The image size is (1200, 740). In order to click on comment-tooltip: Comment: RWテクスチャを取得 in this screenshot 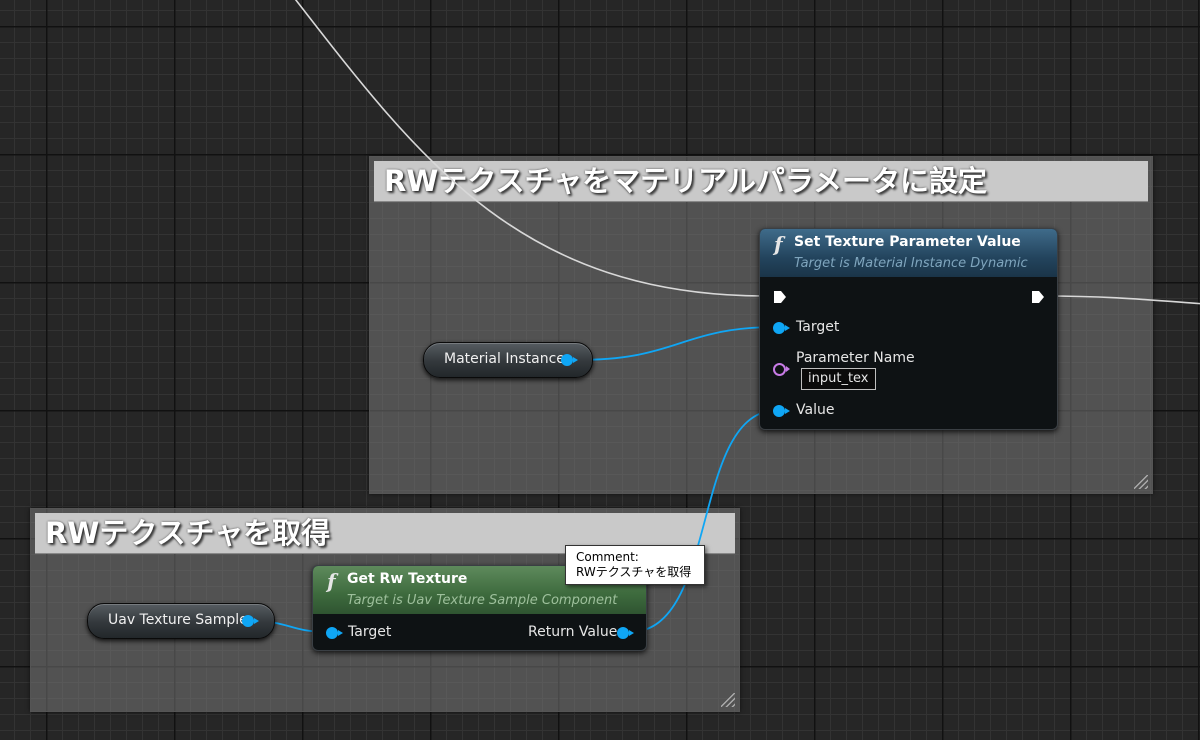, I will do `click(635, 565)`.